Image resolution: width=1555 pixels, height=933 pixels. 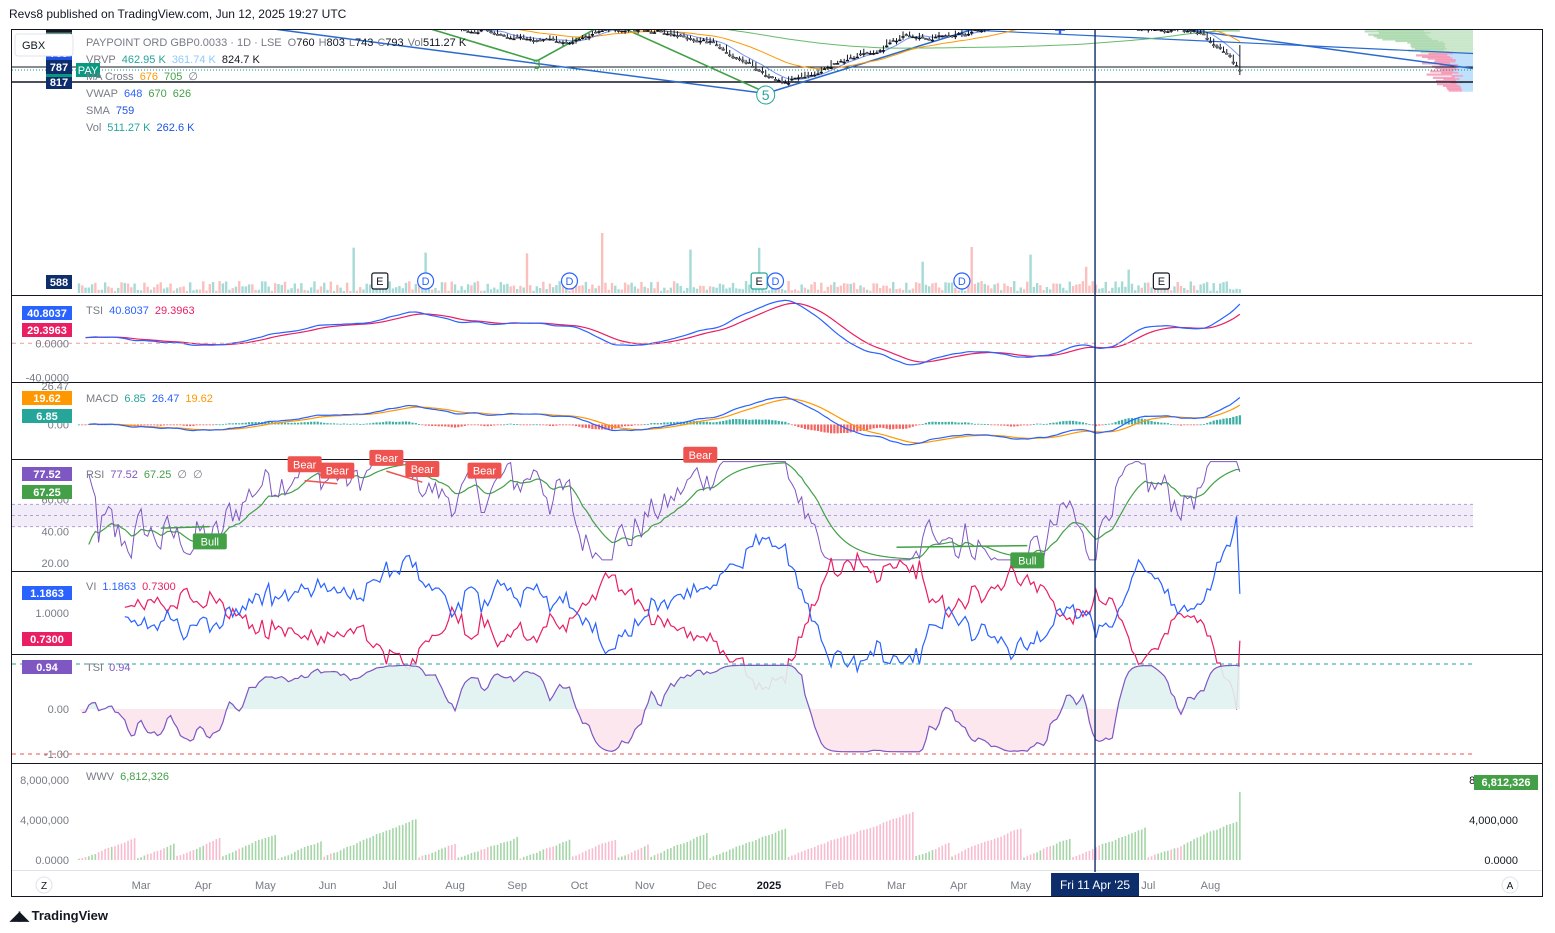 What do you see at coordinates (119, 587) in the screenshot?
I see `vi-legend-part: 1.1863` at bounding box center [119, 587].